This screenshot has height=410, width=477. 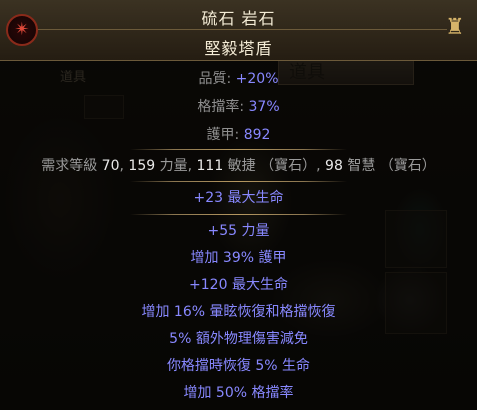 What do you see at coordinates (238, 366) in the screenshot?
I see `explicit-mod: 你格擋時恢復 5% 生命` at bounding box center [238, 366].